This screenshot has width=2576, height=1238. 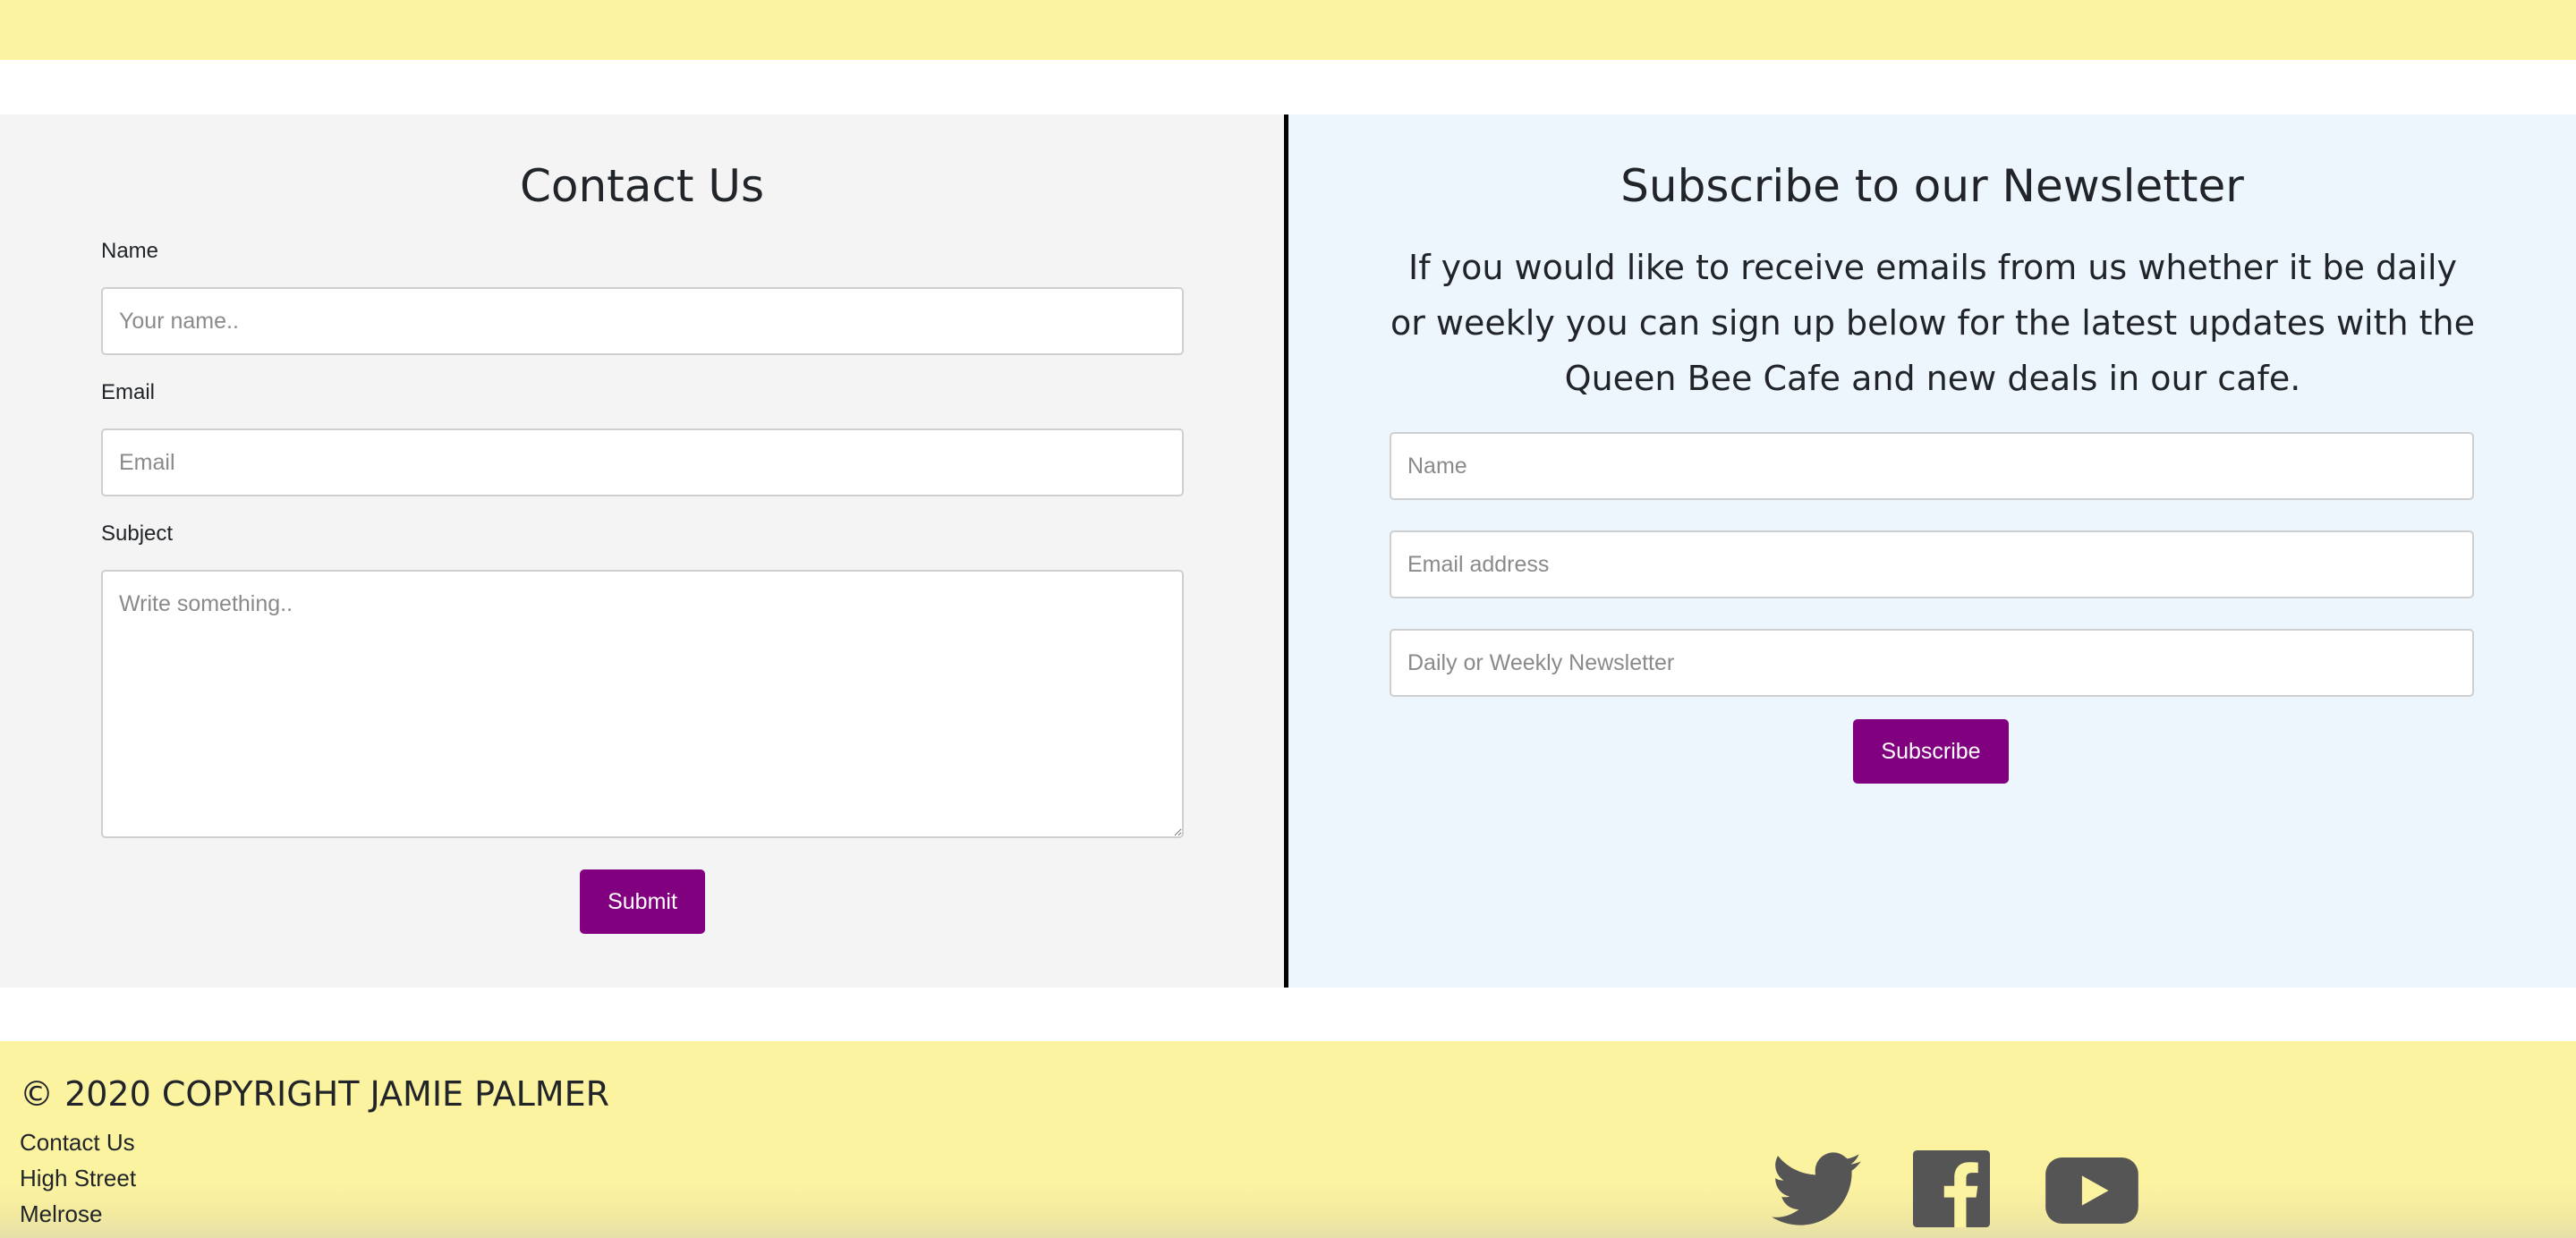 What do you see at coordinates (128, 392) in the screenshot?
I see `email-label: Email` at bounding box center [128, 392].